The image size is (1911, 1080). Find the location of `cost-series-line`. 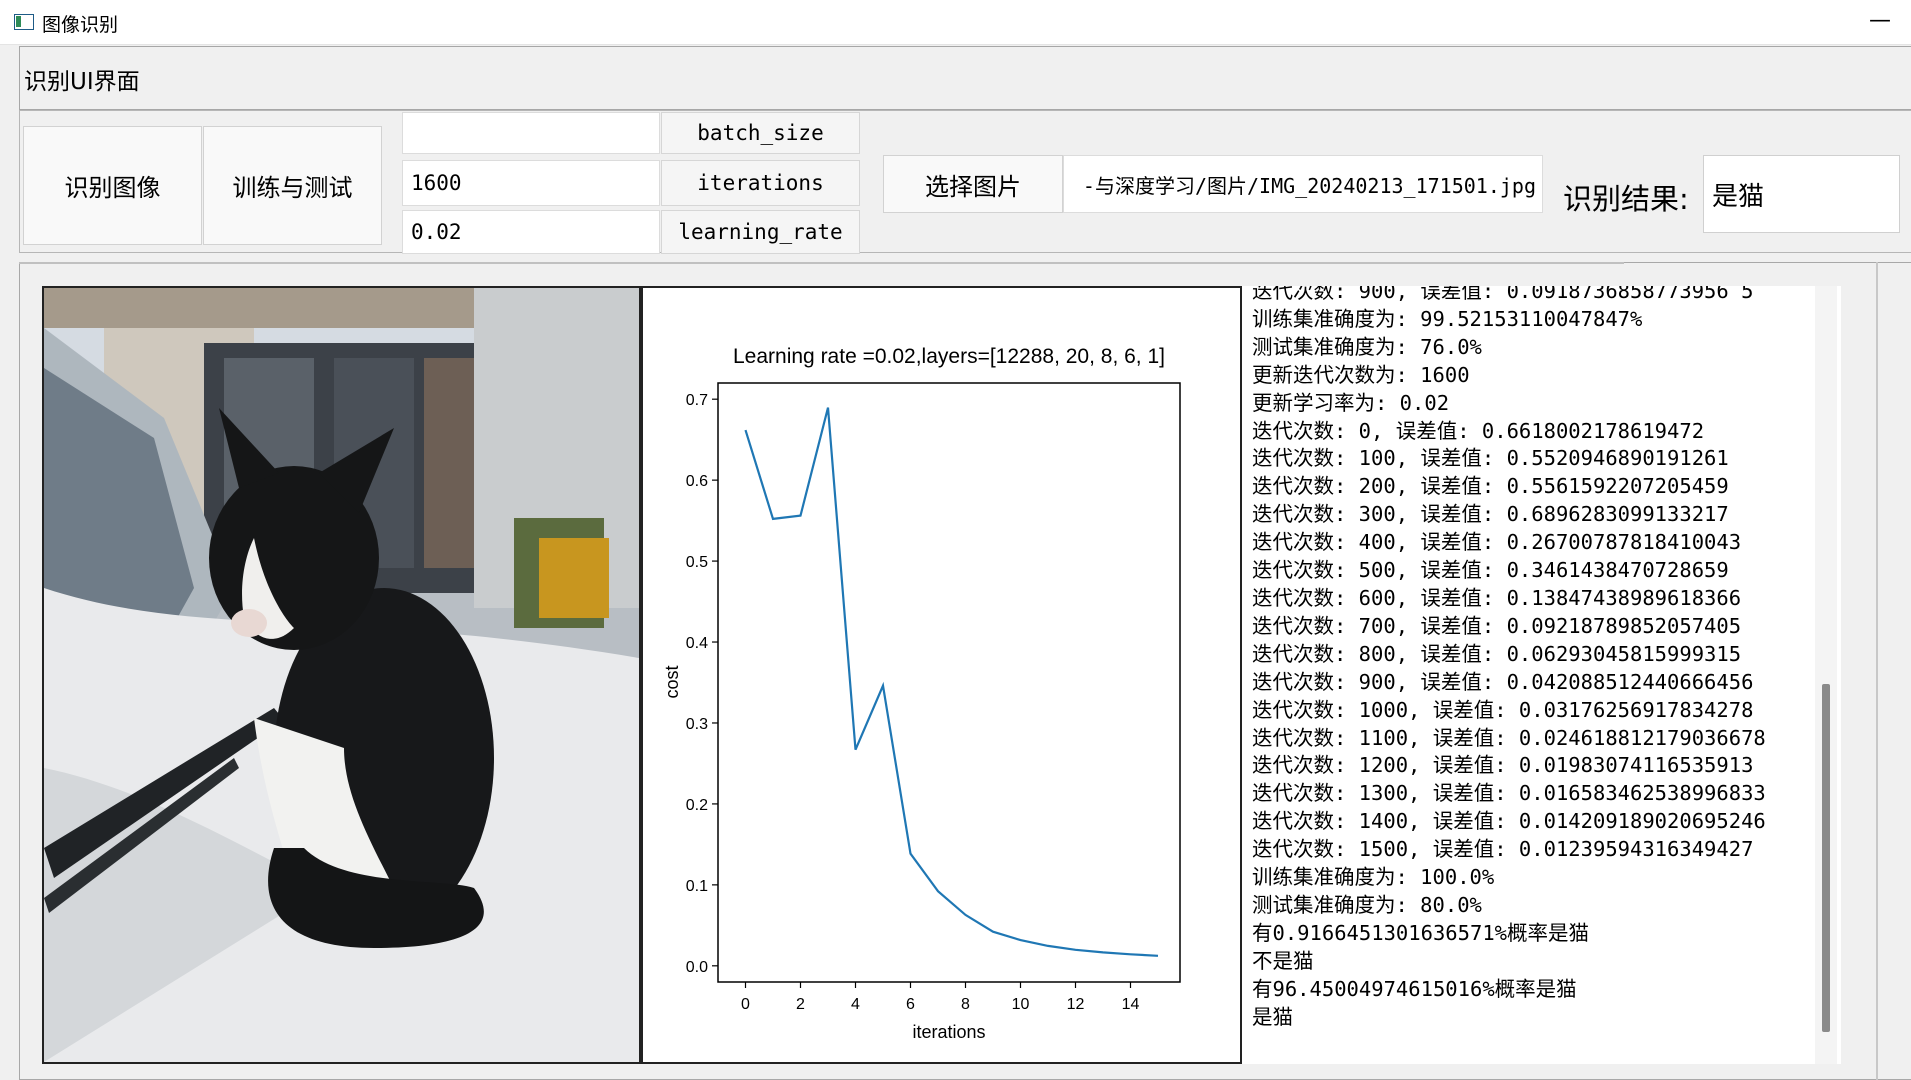

cost-series-line is located at coordinates (951, 682).